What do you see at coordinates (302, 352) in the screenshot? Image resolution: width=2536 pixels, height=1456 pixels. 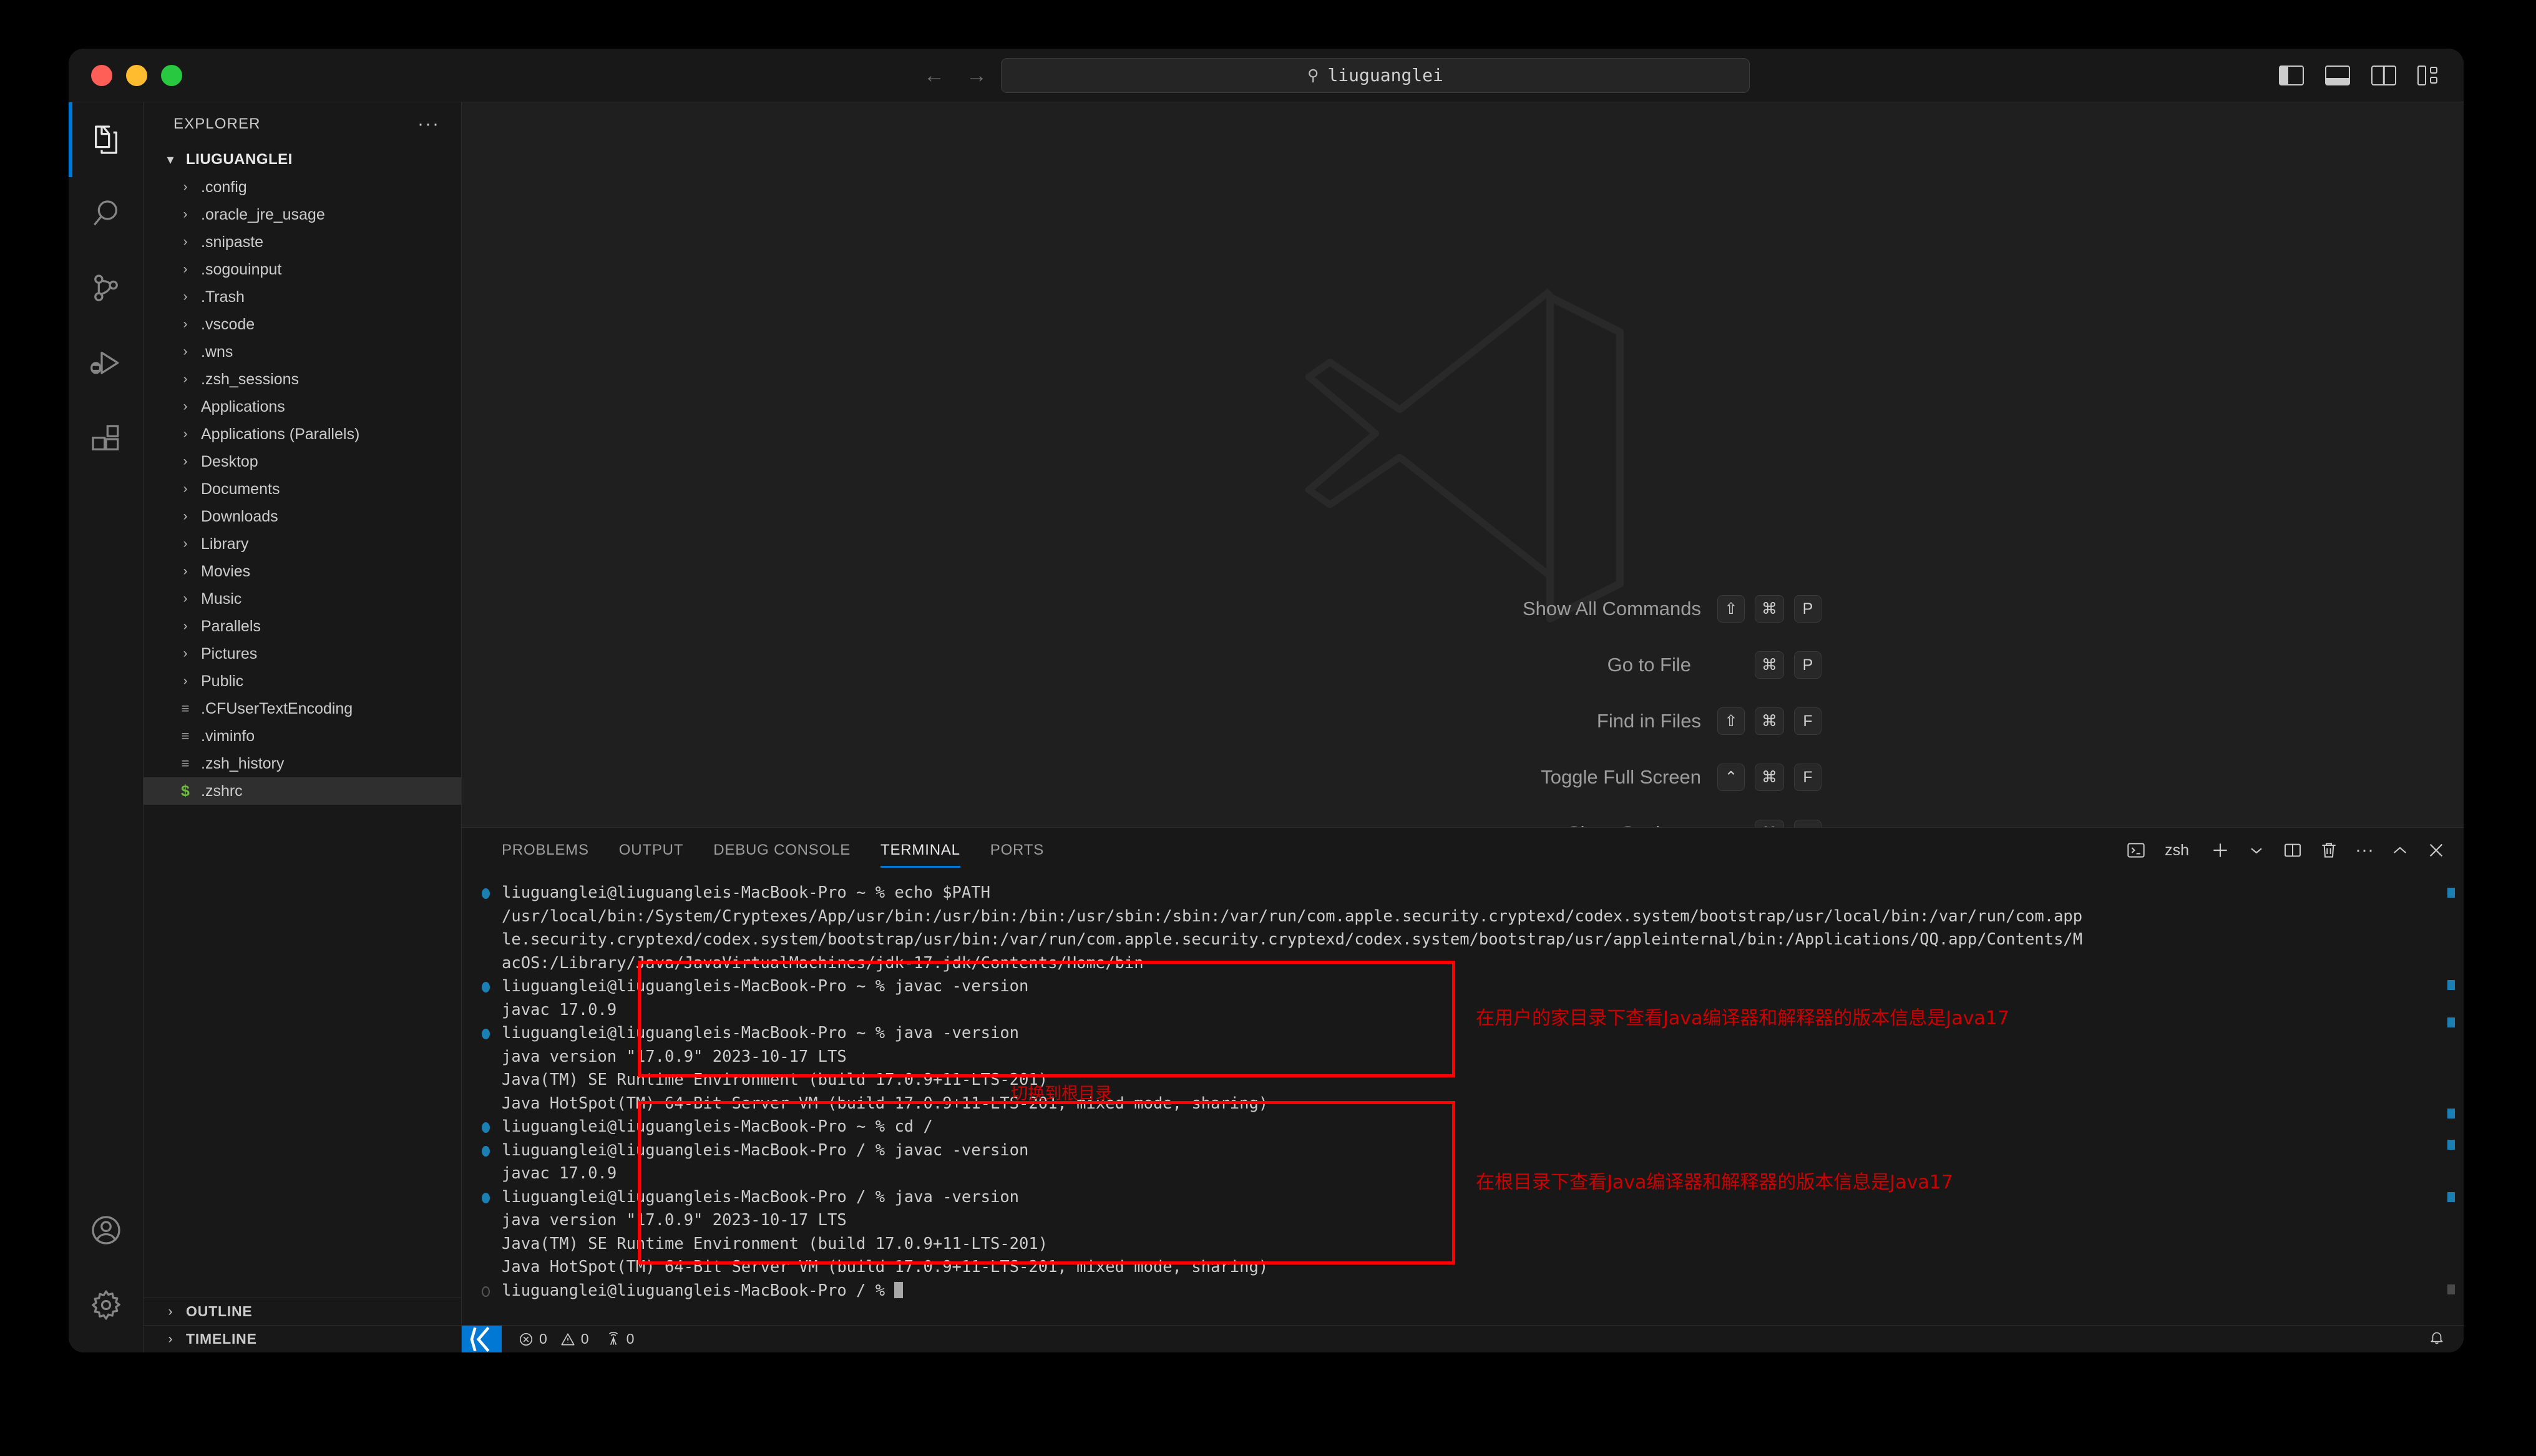 I see `tree-item: › .wns` at bounding box center [302, 352].